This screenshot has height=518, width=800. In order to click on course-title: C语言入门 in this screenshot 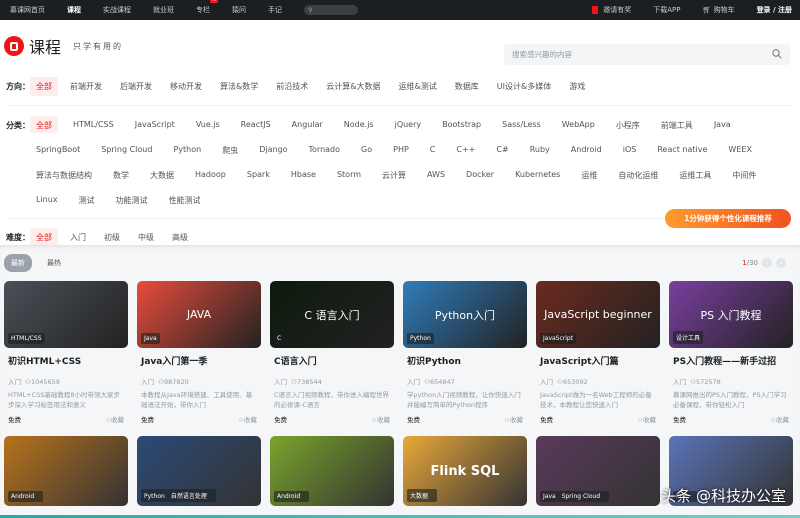, I will do `click(334, 365)`.